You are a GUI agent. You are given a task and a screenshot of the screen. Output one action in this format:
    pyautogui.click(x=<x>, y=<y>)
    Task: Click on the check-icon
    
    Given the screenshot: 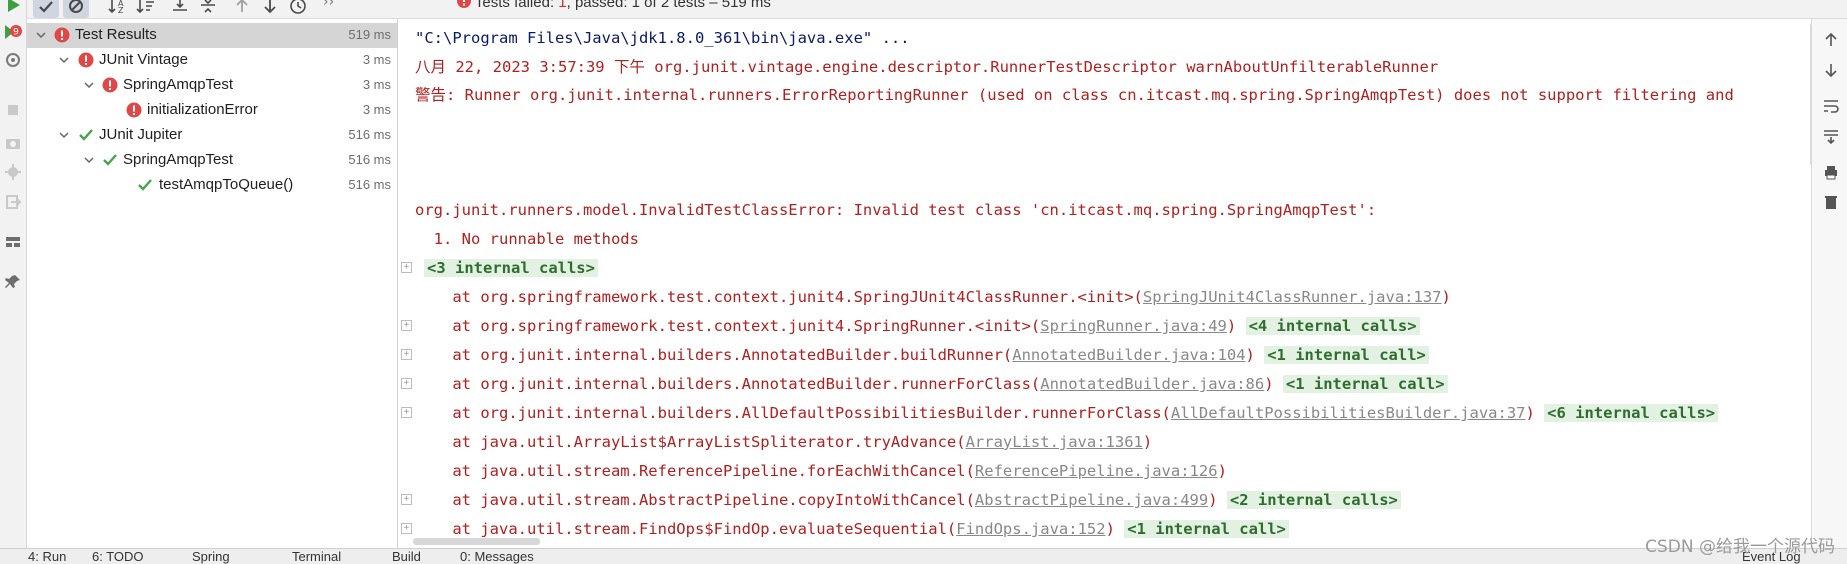 What is the action you would take?
    pyautogui.click(x=46, y=7)
    